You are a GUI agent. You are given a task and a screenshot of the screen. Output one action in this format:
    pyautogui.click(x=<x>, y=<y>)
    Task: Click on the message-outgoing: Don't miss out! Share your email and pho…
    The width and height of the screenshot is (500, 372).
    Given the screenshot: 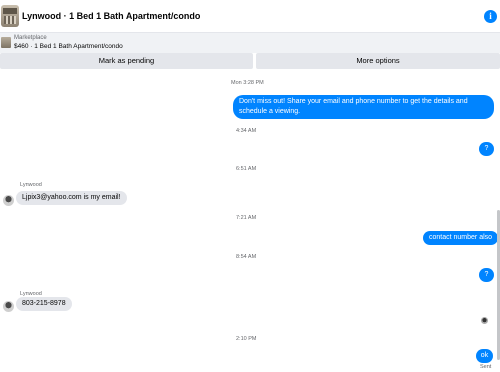 What is the action you would take?
    pyautogui.click(x=363, y=107)
    